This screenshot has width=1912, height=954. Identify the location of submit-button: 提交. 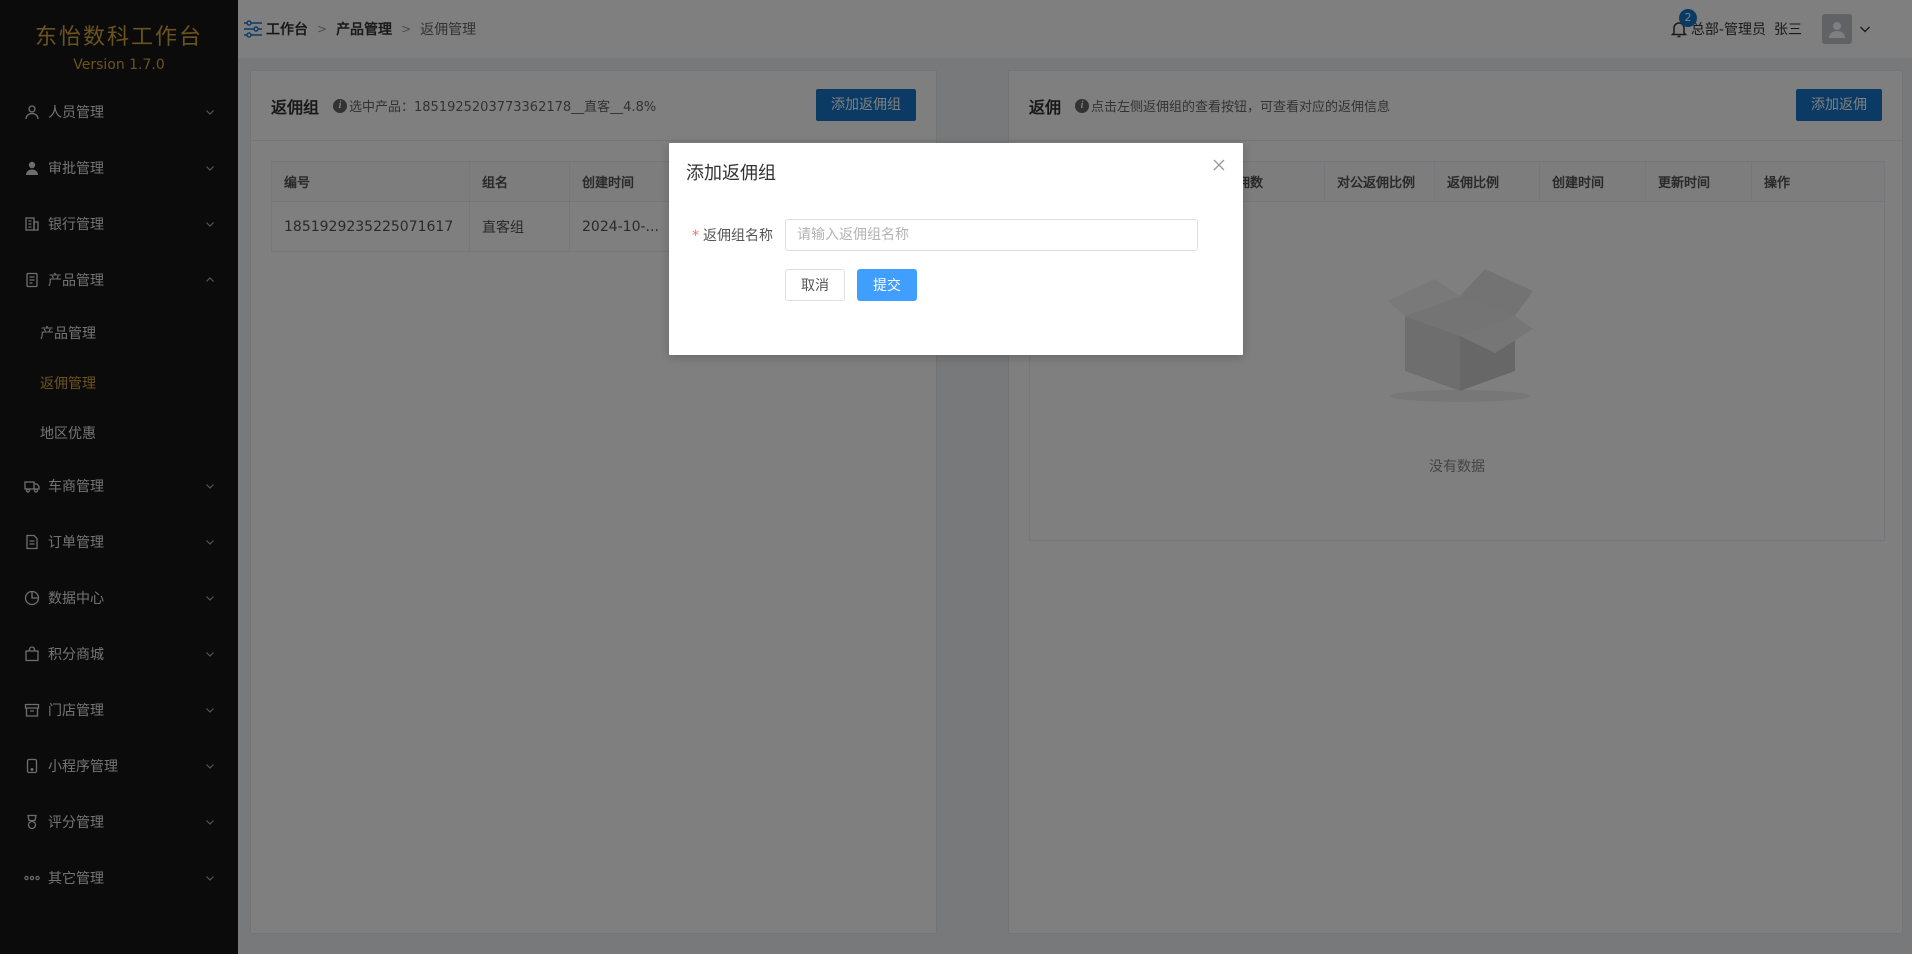
(887, 285).